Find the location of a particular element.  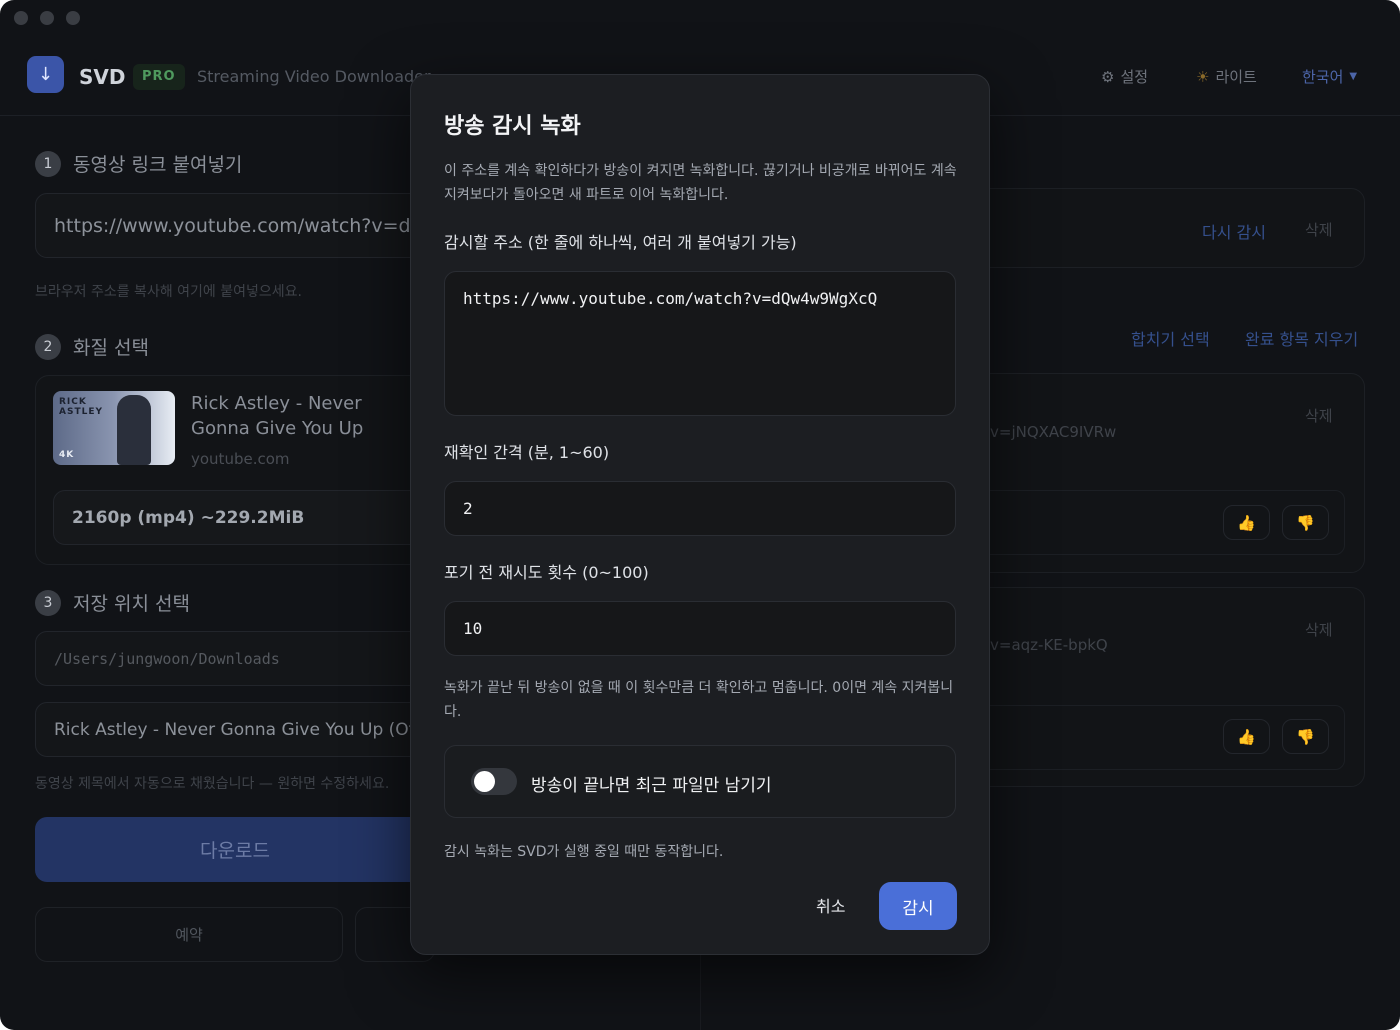

thumbnail-4k-badge: 4K is located at coordinates (67, 455).